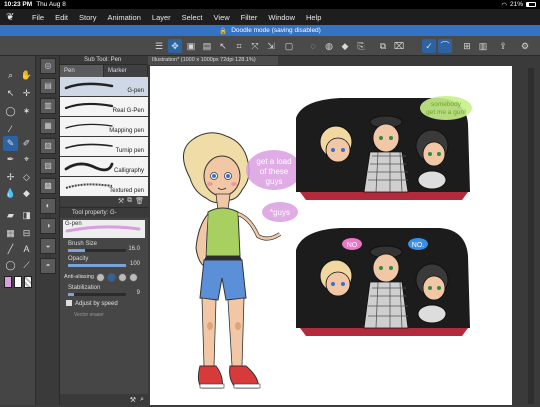 This screenshot has width=540, height=407. I want to click on gradient-icon: ▰, so click(10, 215).